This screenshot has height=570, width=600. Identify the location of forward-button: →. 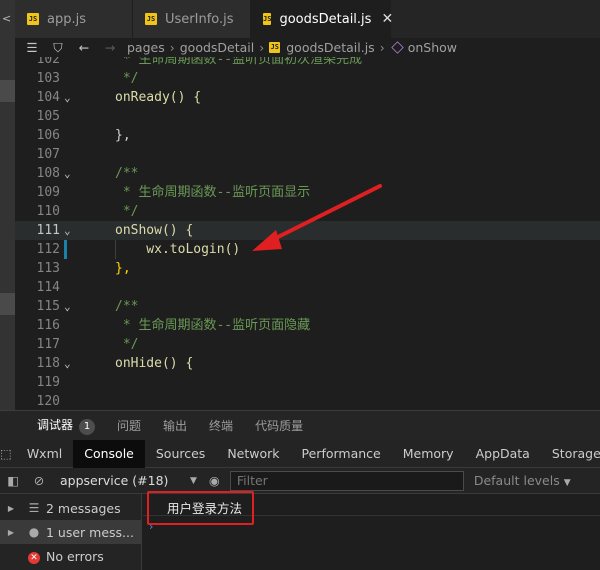
(110, 47).